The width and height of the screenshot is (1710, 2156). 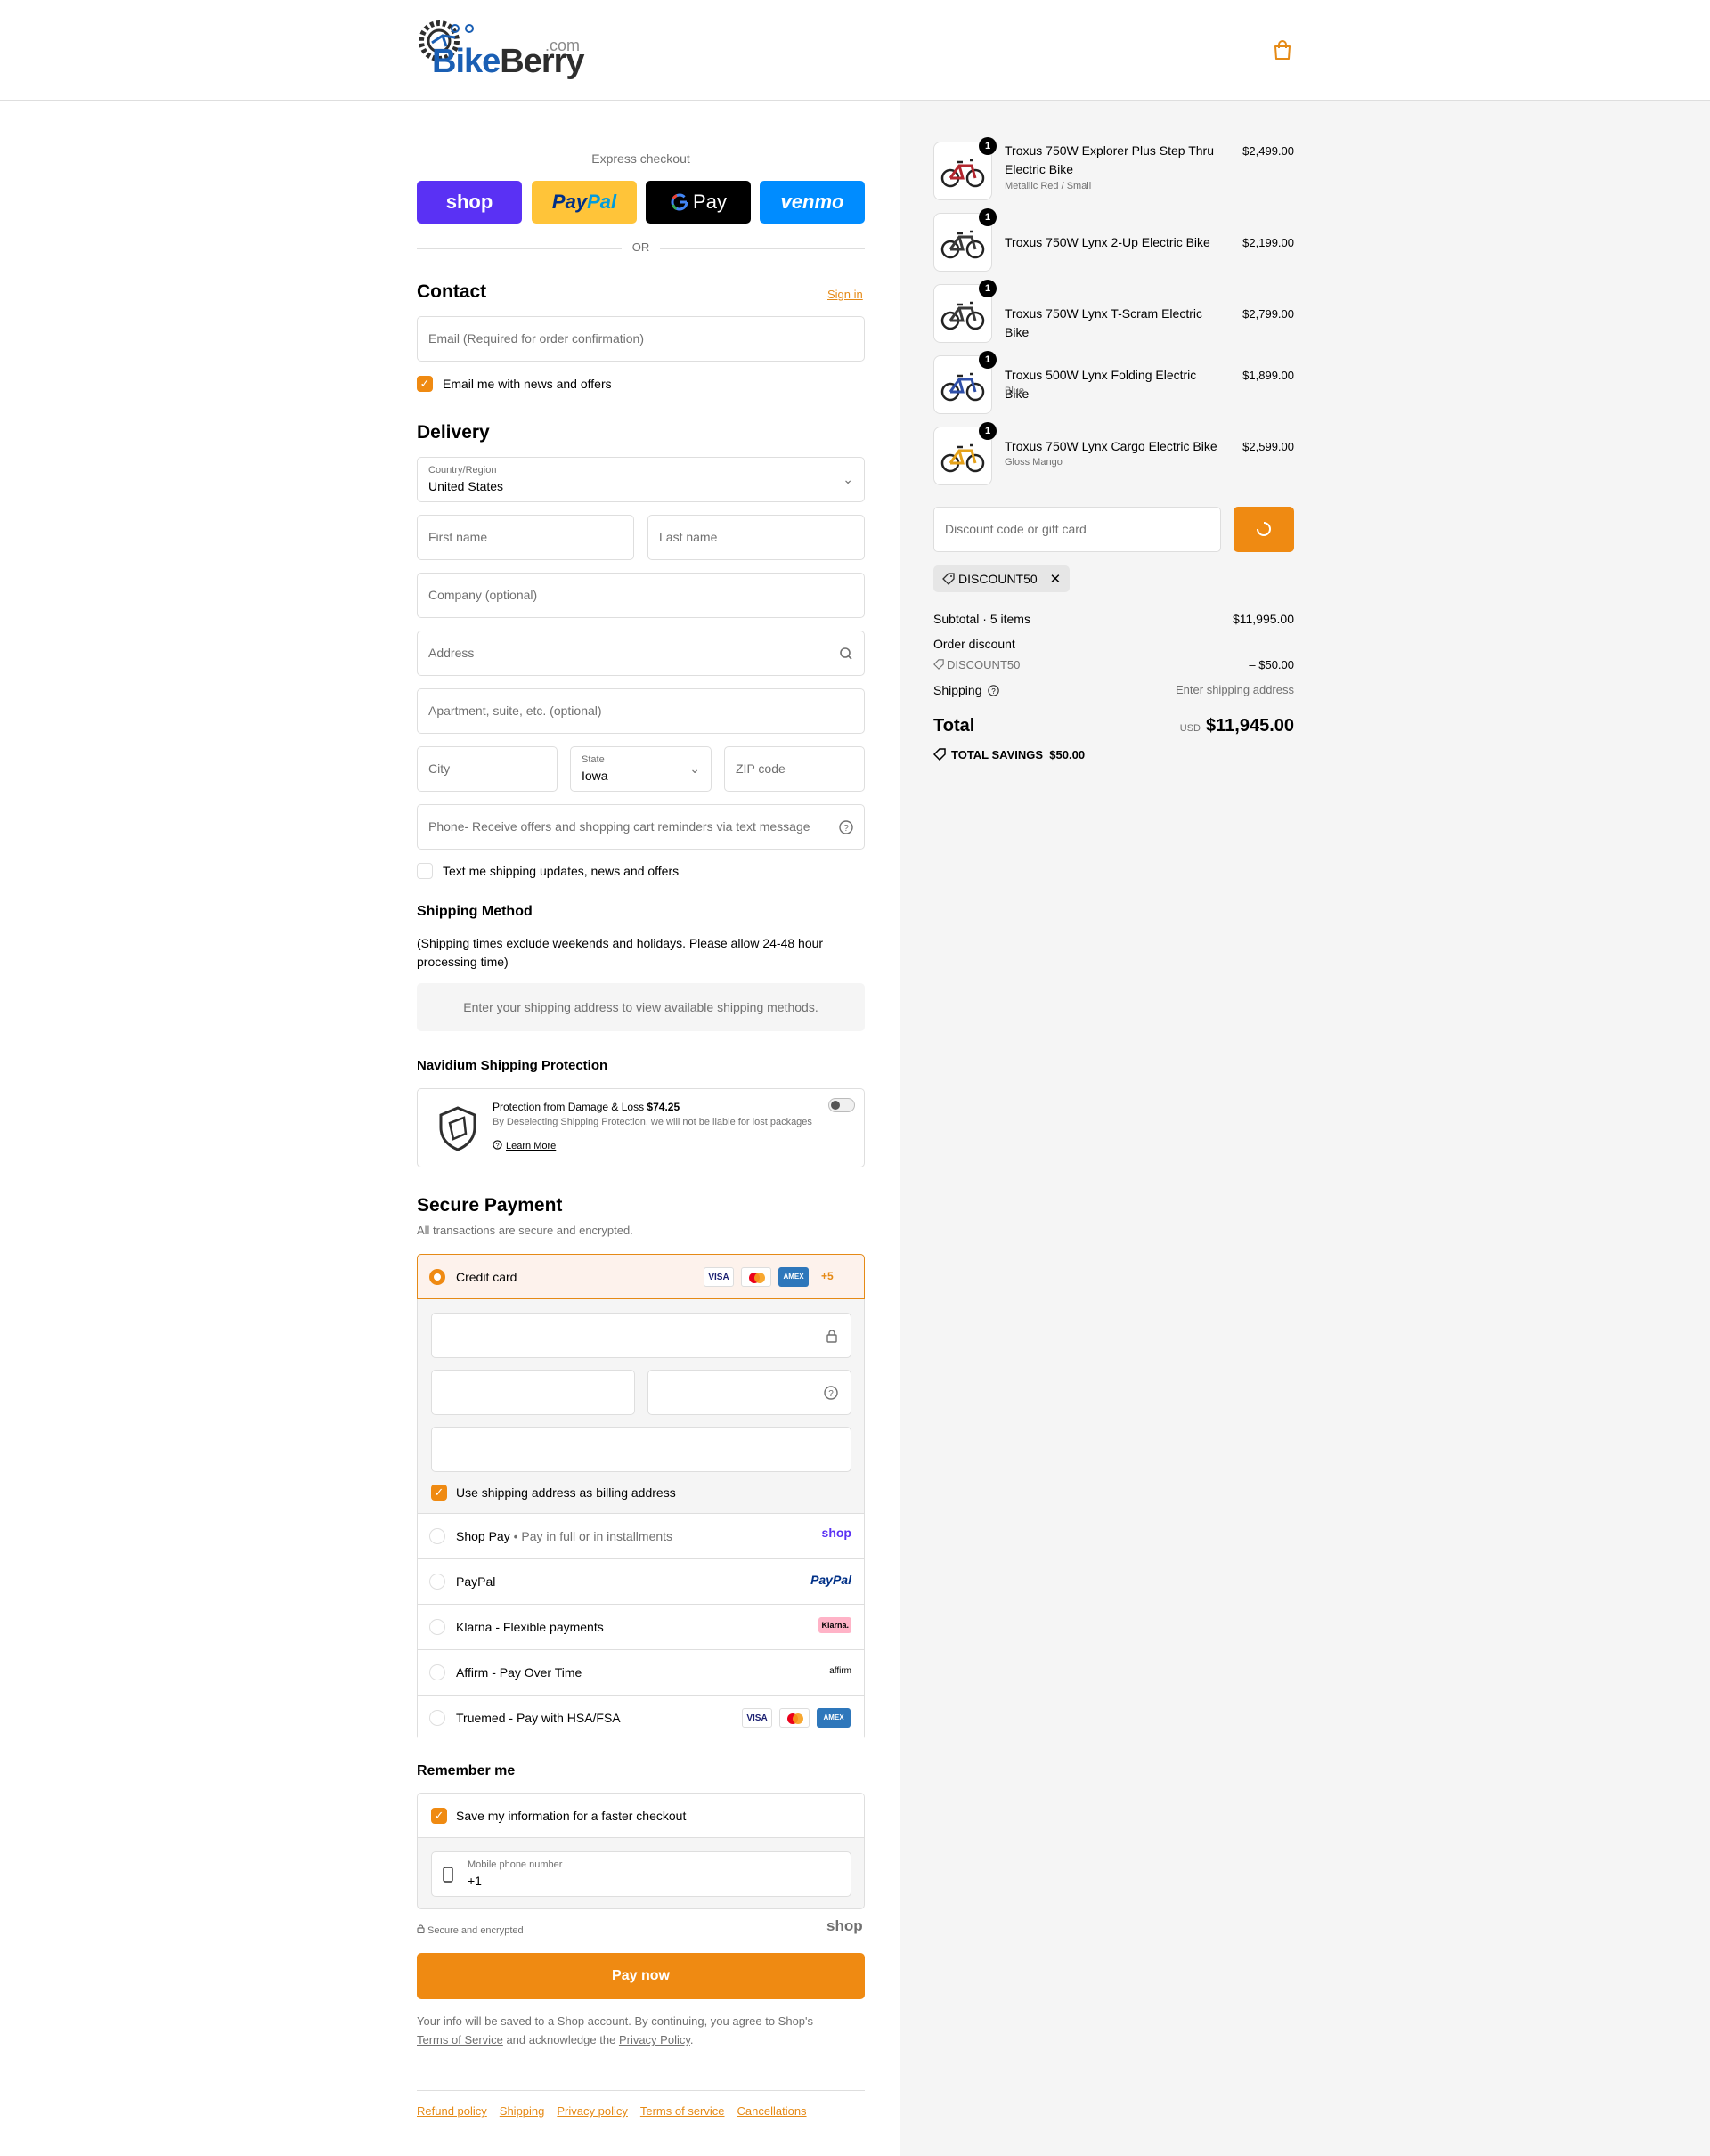 What do you see at coordinates (641, 769) in the screenshot?
I see `state-select: State Iowa ⌄` at bounding box center [641, 769].